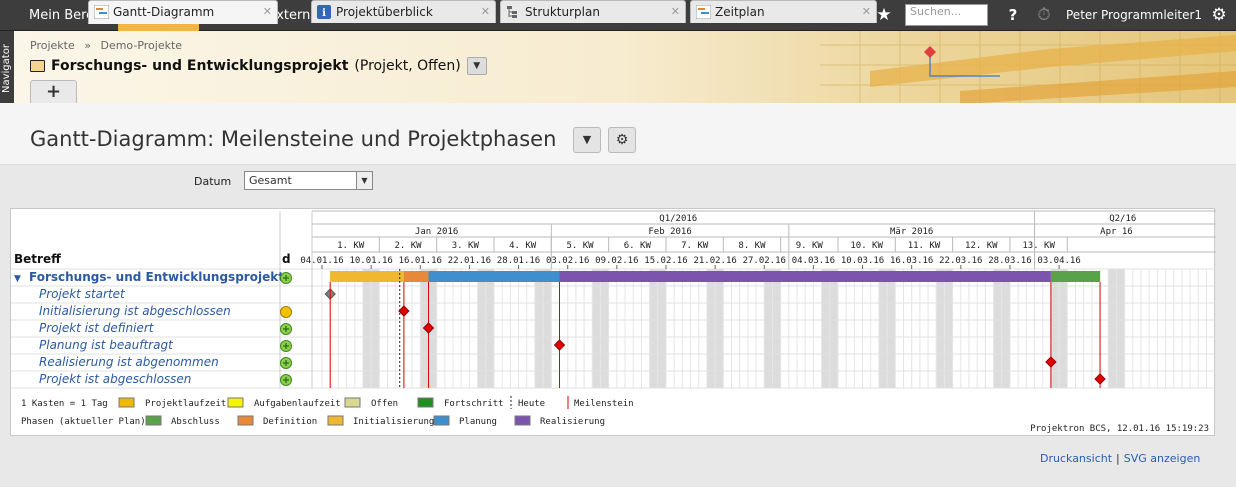 This screenshot has height=487, width=1236. Describe the element at coordinates (587, 140) in the screenshot. I see `view-options-dropdown-button: ▼` at that location.